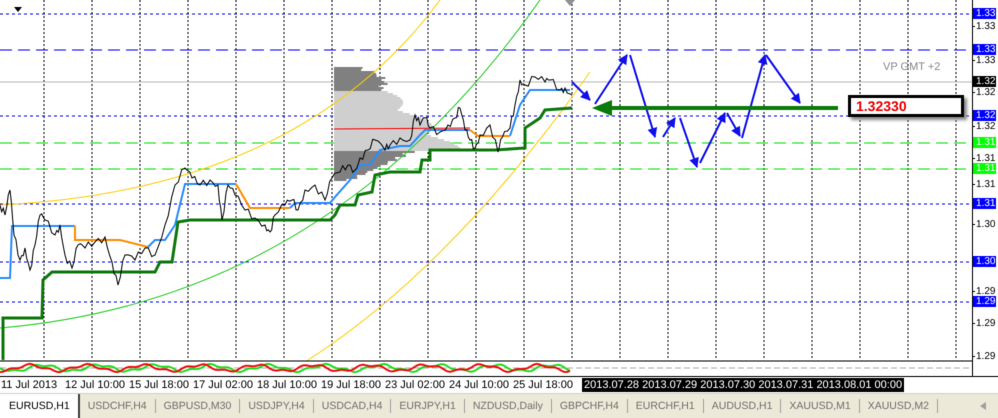 Image resolution: width=998 pixels, height=418 pixels. What do you see at coordinates (351, 385) in the screenshot?
I see `time-label: 19 Jul 18:00` at bounding box center [351, 385].